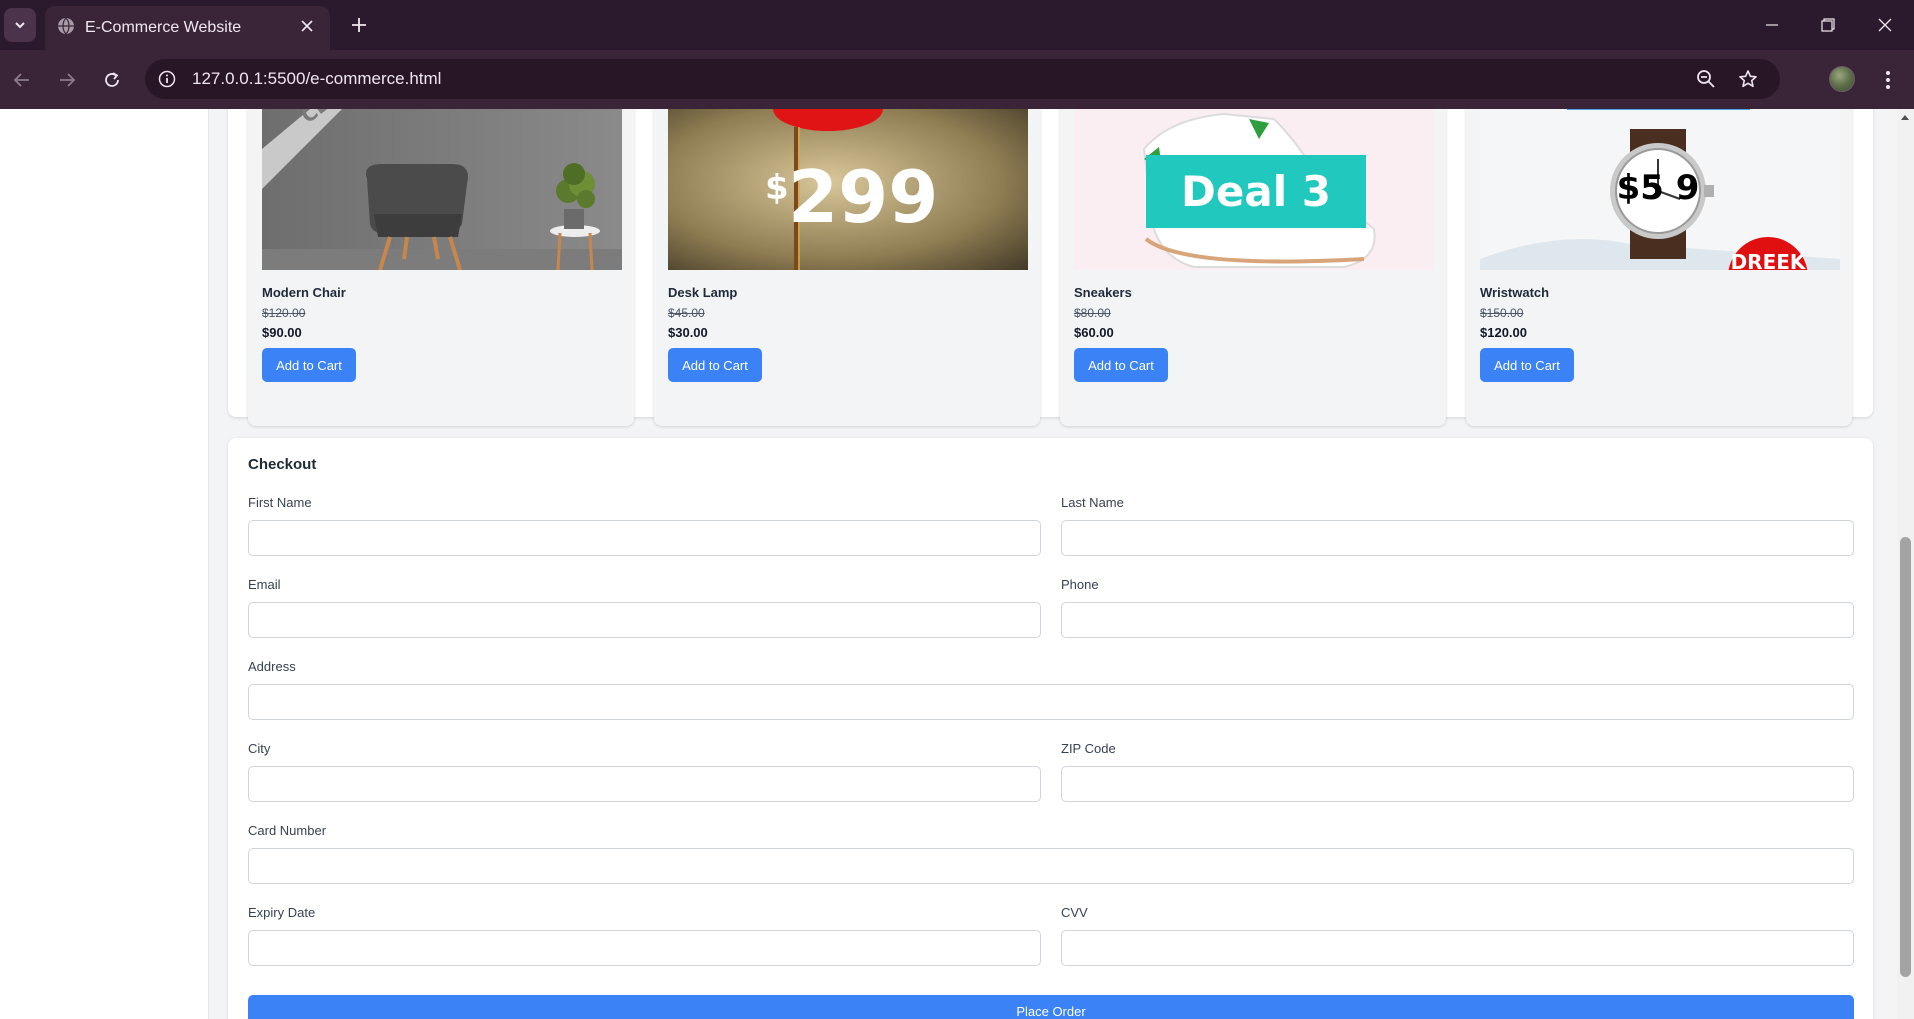  Describe the element at coordinates (957, 25) in the screenshot. I see `browser-tab-bar: E-Commerce Website` at that location.